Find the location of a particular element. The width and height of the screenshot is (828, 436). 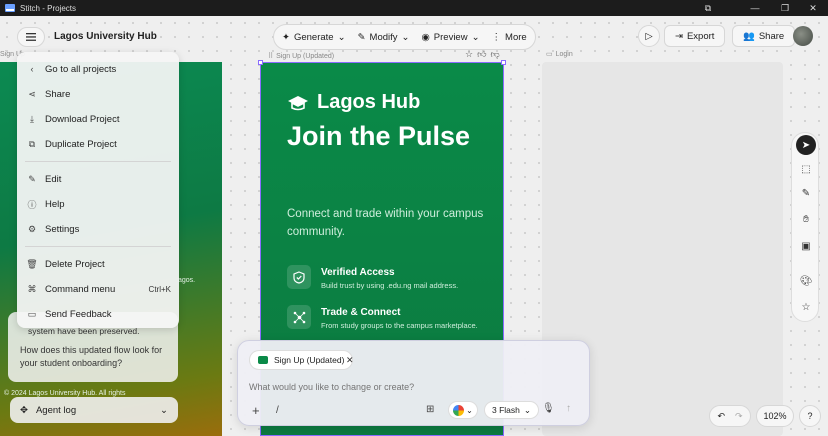

agent-log-toggle: ✥ Agent log ⌄ is located at coordinates (94, 410).